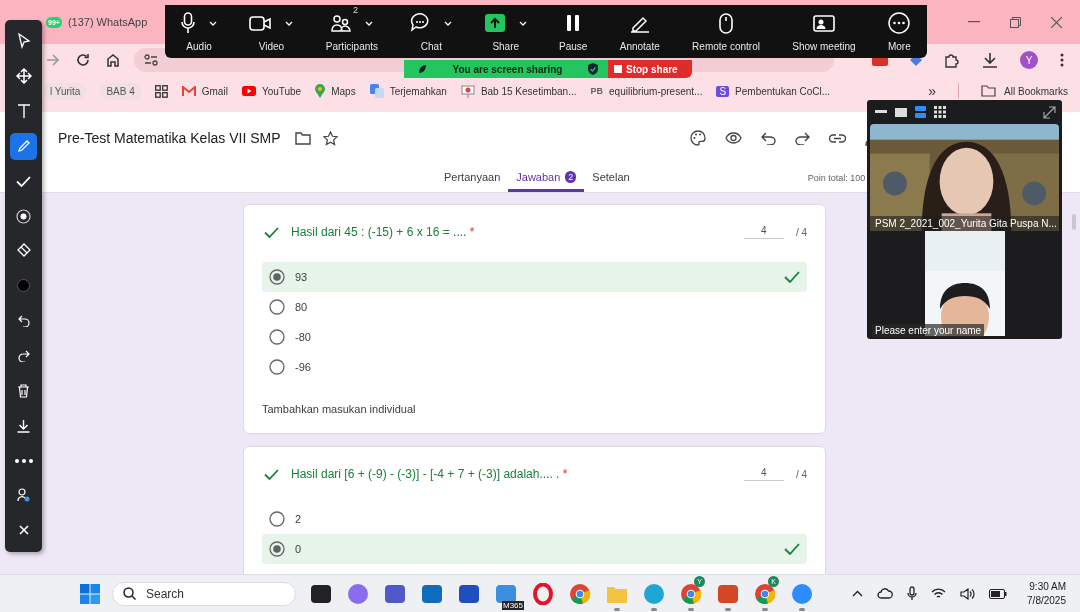 The image size is (1080, 612). Describe the element at coordinates (357, 593) in the screenshot. I see `swirl-icon` at that location.